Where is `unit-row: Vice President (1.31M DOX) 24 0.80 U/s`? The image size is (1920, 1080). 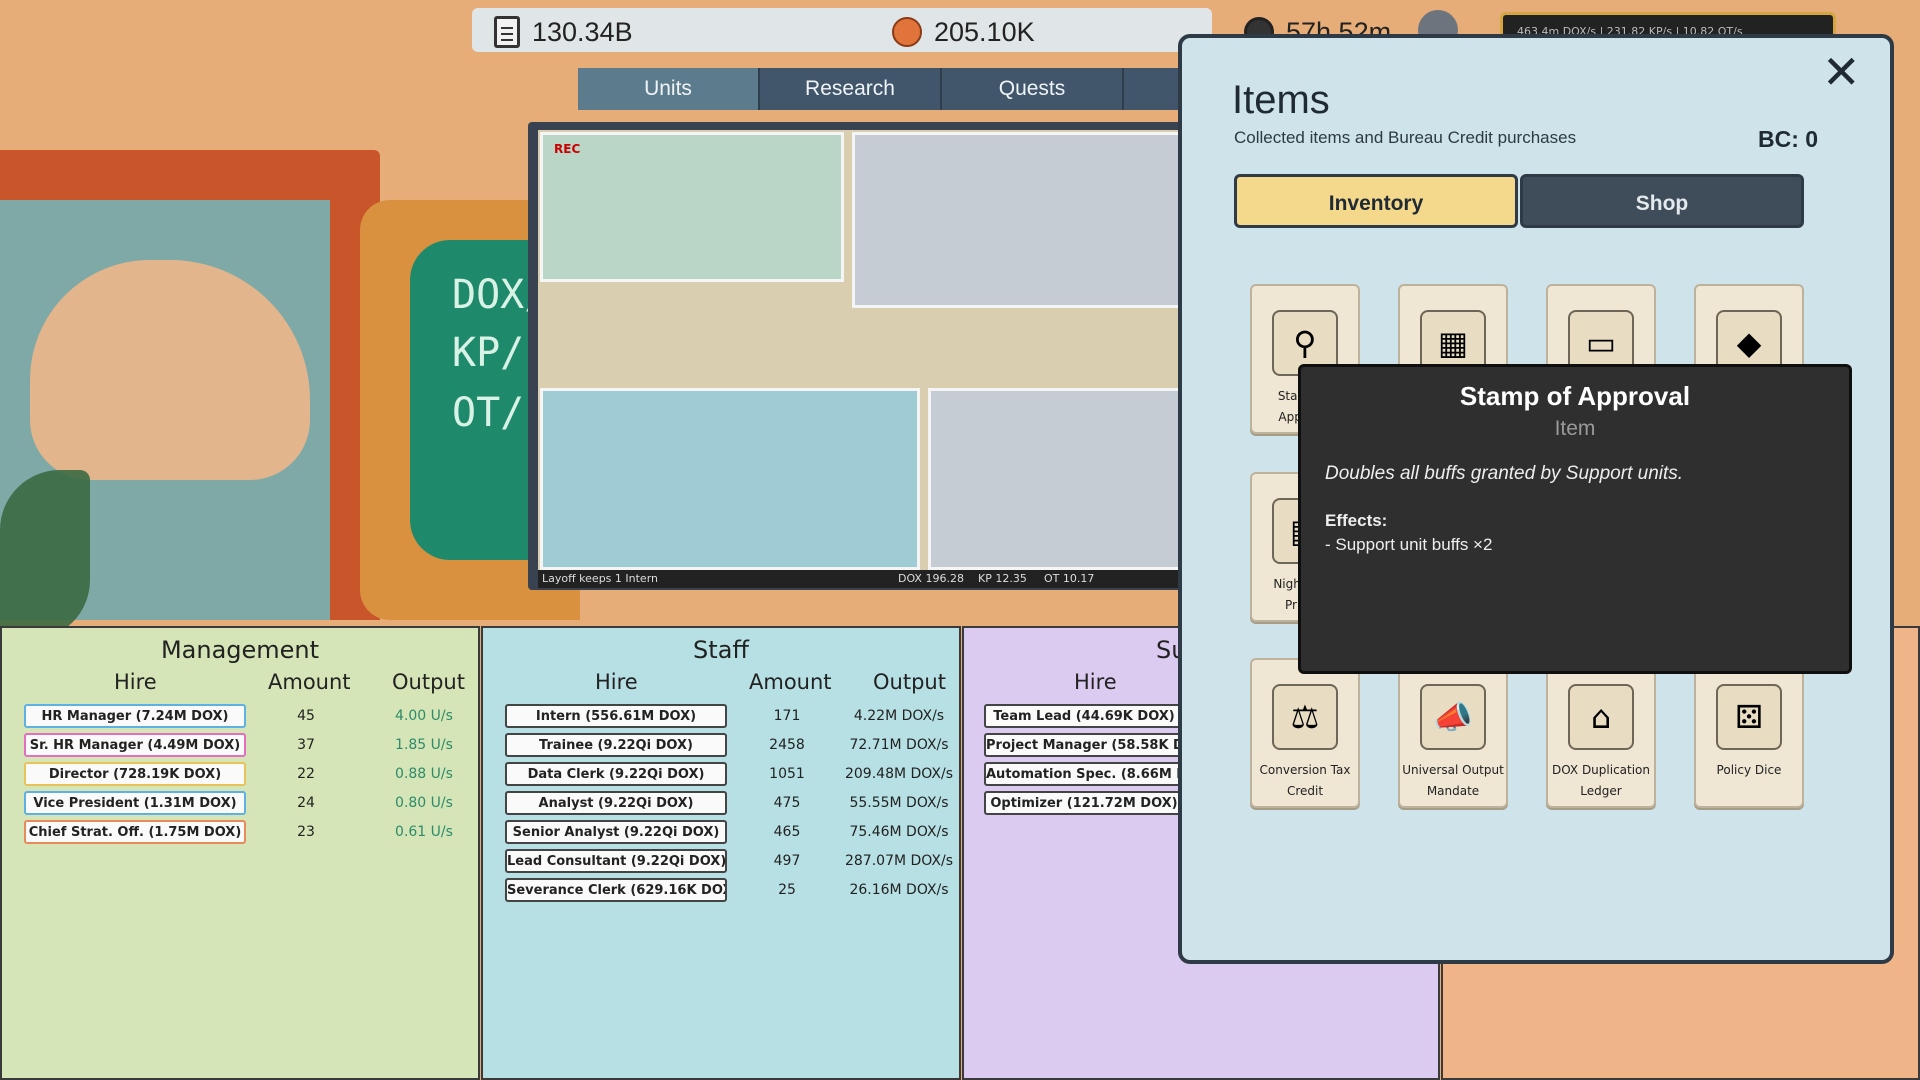
unit-row: Vice President (1.31M DOX) 24 0.80 U/s is located at coordinates (240, 805).